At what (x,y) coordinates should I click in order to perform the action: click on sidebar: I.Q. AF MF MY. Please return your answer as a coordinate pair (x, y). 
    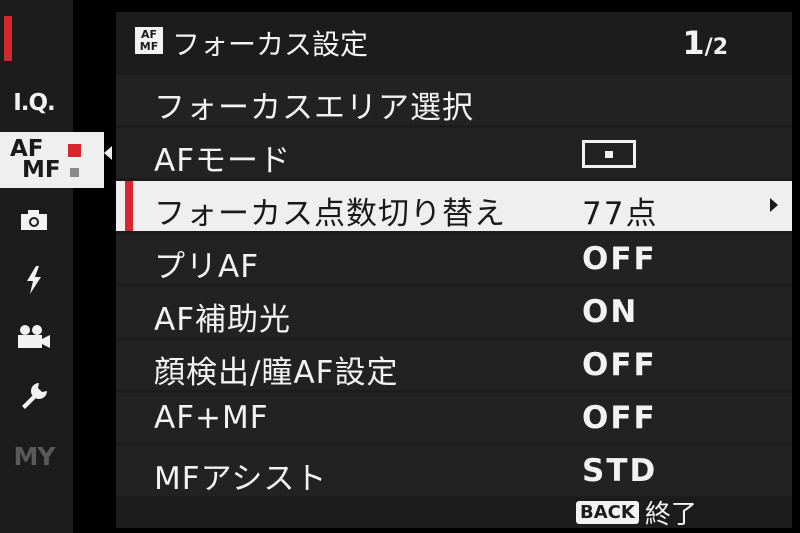
    Looking at the image, I should click on (56, 266).